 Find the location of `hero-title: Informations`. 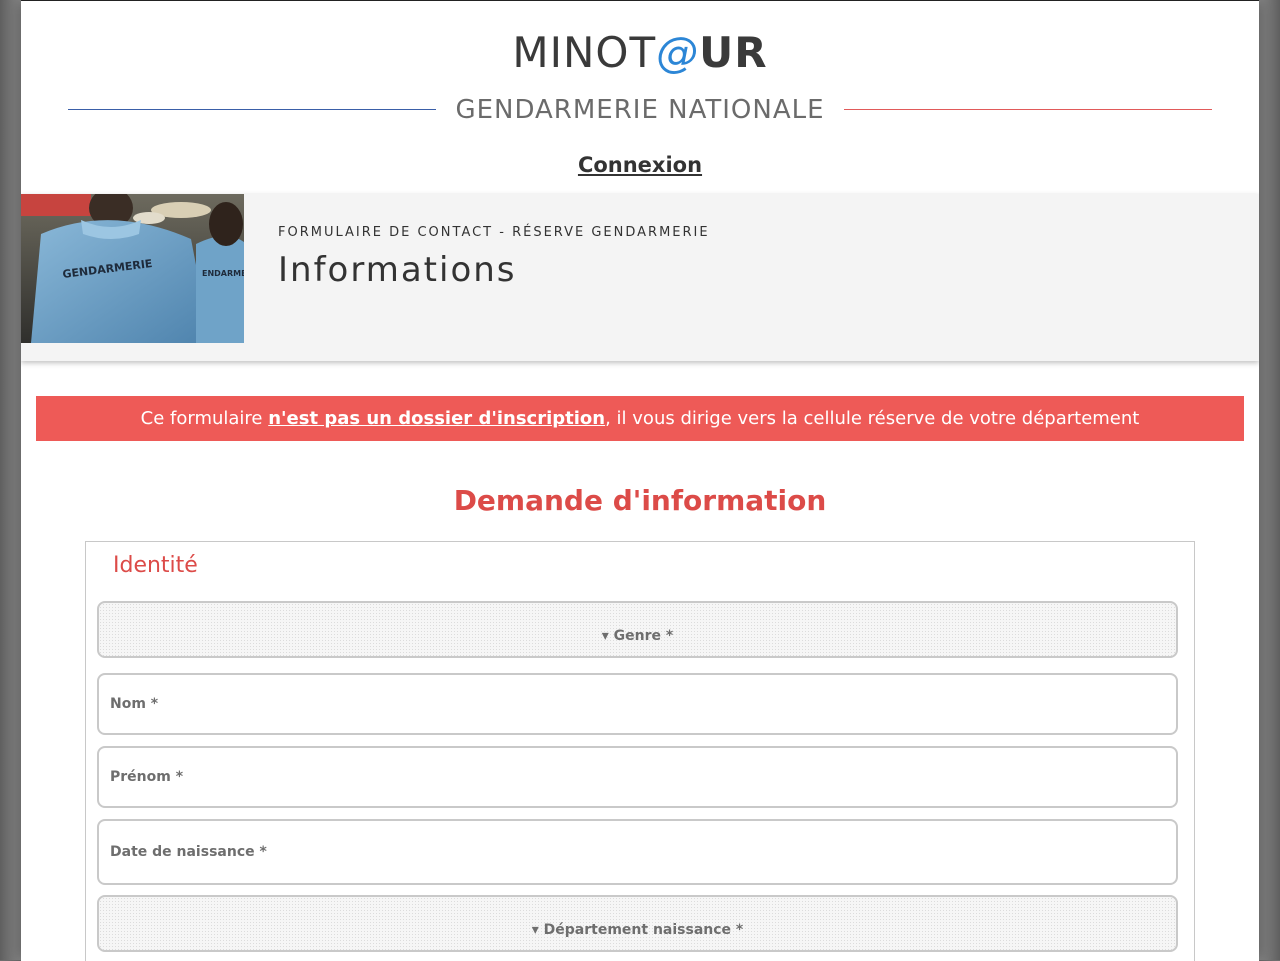

hero-title: Informations is located at coordinates (397, 270).